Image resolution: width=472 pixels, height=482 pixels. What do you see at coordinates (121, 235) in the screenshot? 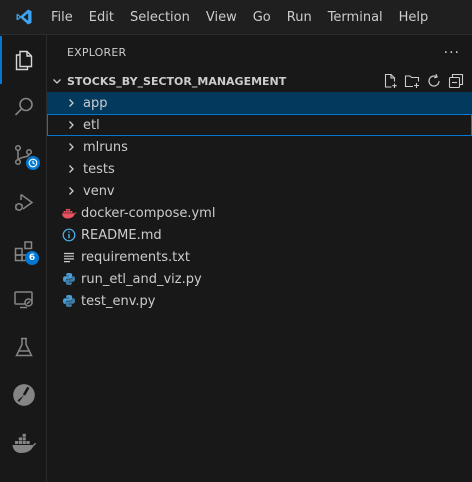
I see `tree-item-label: README.md` at bounding box center [121, 235].